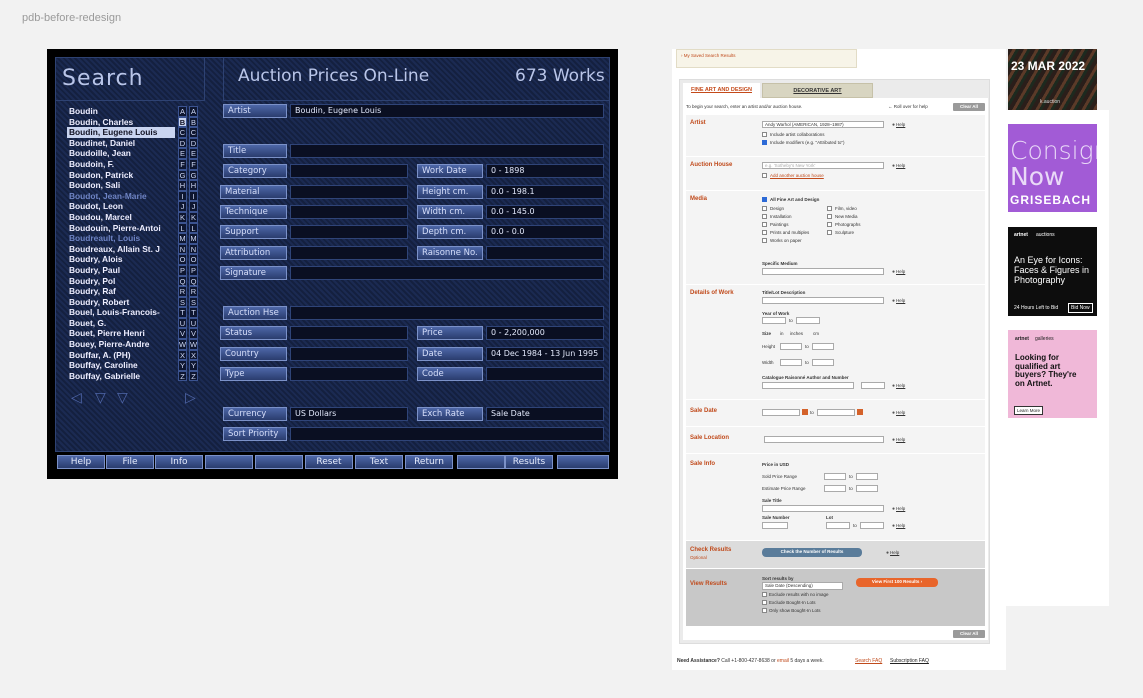 This screenshot has width=1143, height=698. What do you see at coordinates (450, 192) in the screenshot?
I see `height-button: Height cm.` at bounding box center [450, 192].